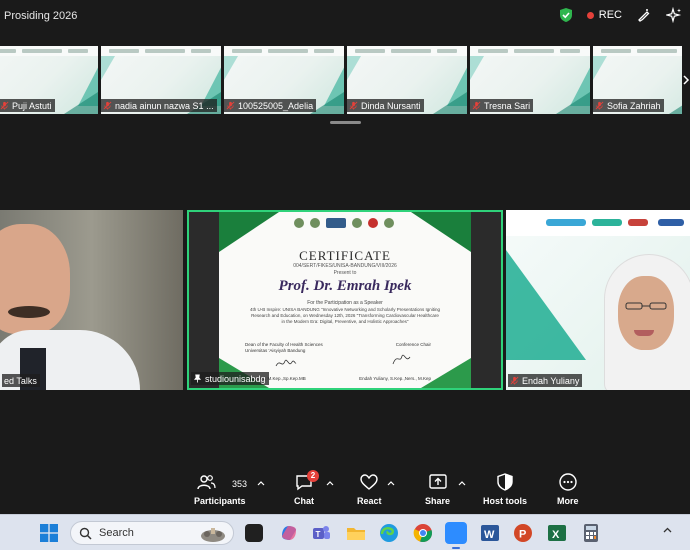 Image resolution: width=690 pixels, height=550 pixels. I want to click on participant-name: ed Talks, so click(20, 380).